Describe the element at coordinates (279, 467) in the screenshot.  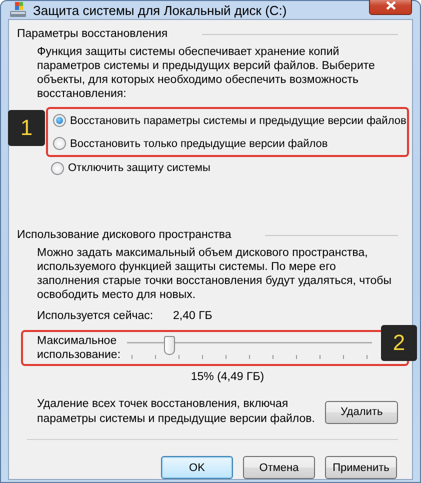
I see `dialog-button: Отмена` at that location.